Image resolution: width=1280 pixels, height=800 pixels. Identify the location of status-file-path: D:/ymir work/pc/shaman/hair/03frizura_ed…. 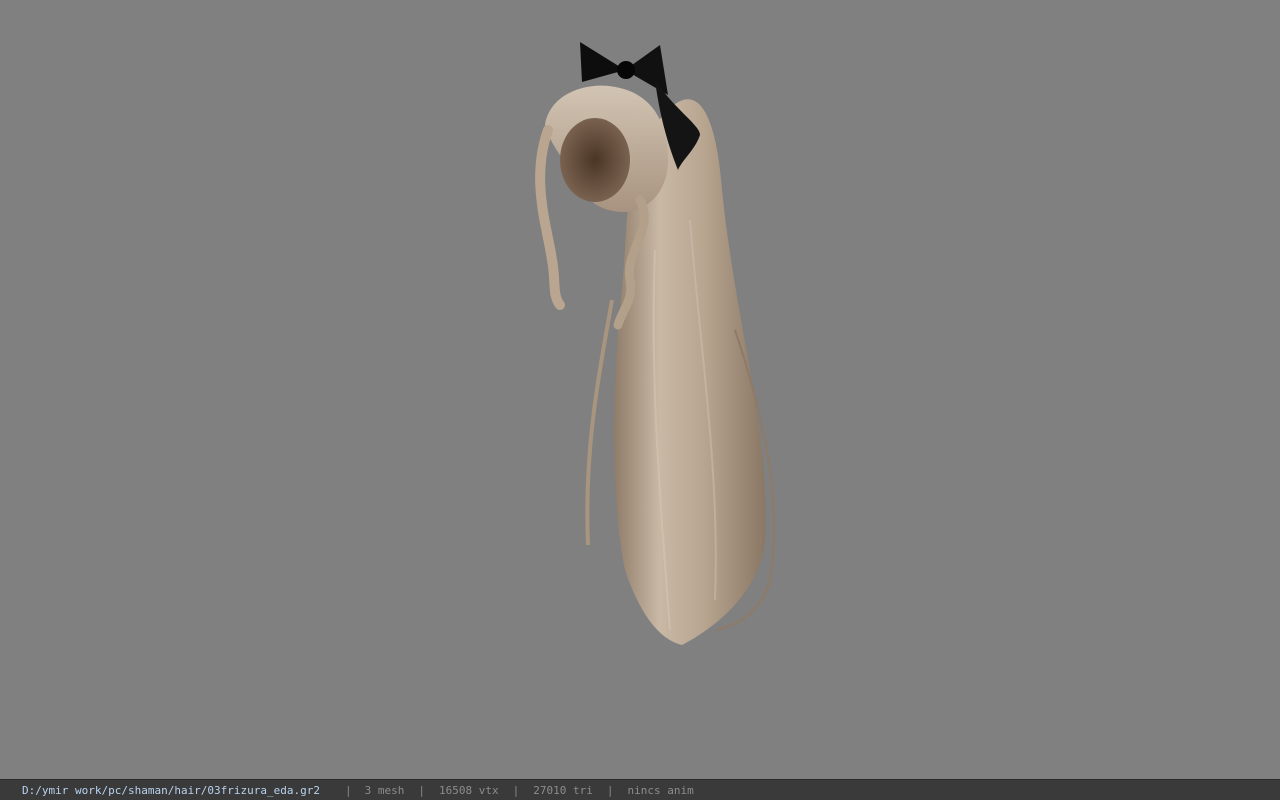
(171, 790).